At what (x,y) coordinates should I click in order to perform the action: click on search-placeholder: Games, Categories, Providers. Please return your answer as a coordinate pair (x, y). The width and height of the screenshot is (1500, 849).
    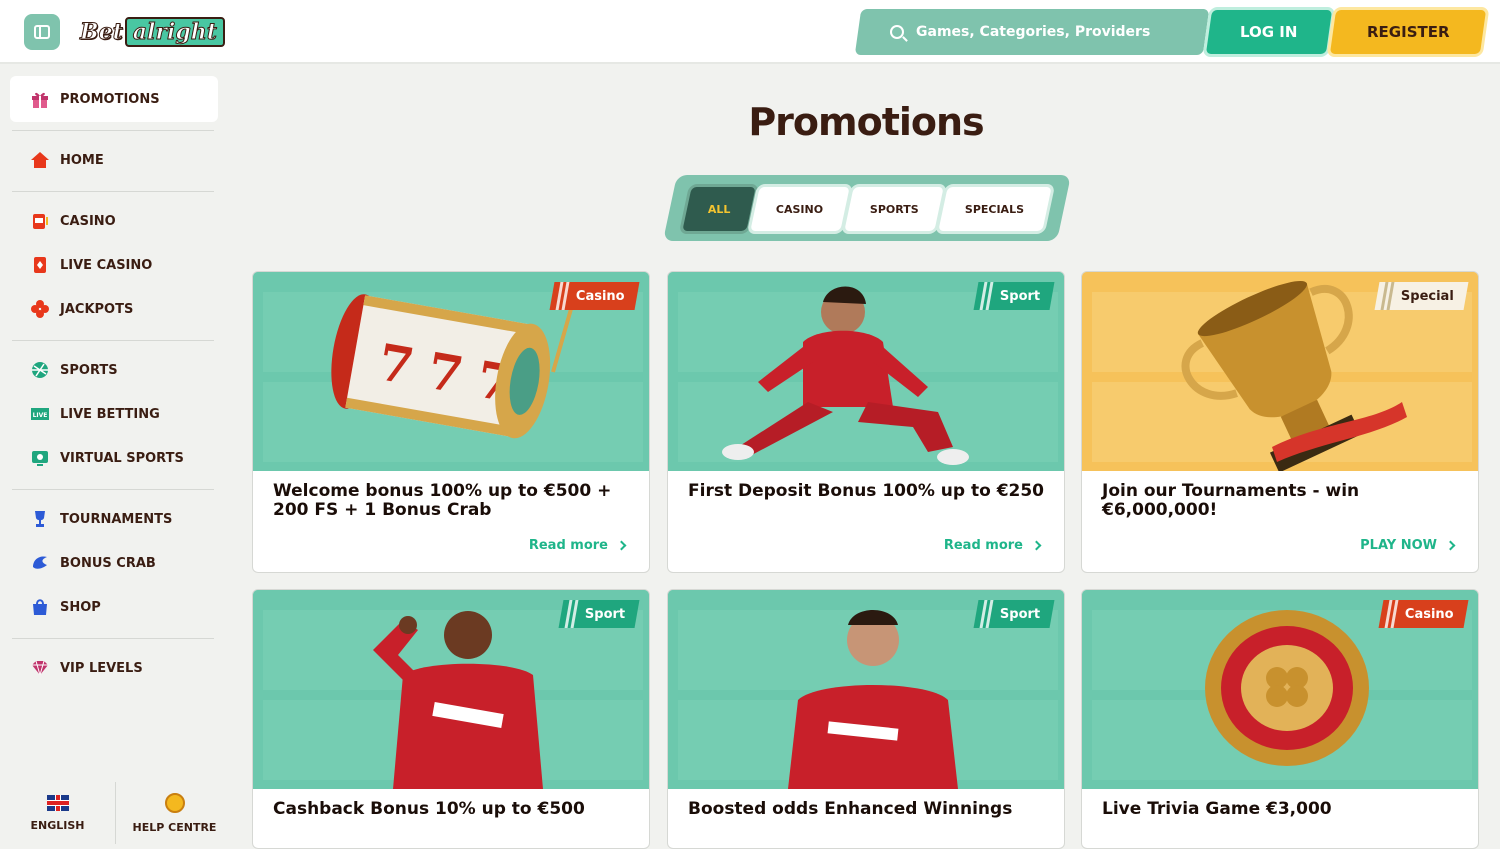
    Looking at the image, I should click on (1033, 32).